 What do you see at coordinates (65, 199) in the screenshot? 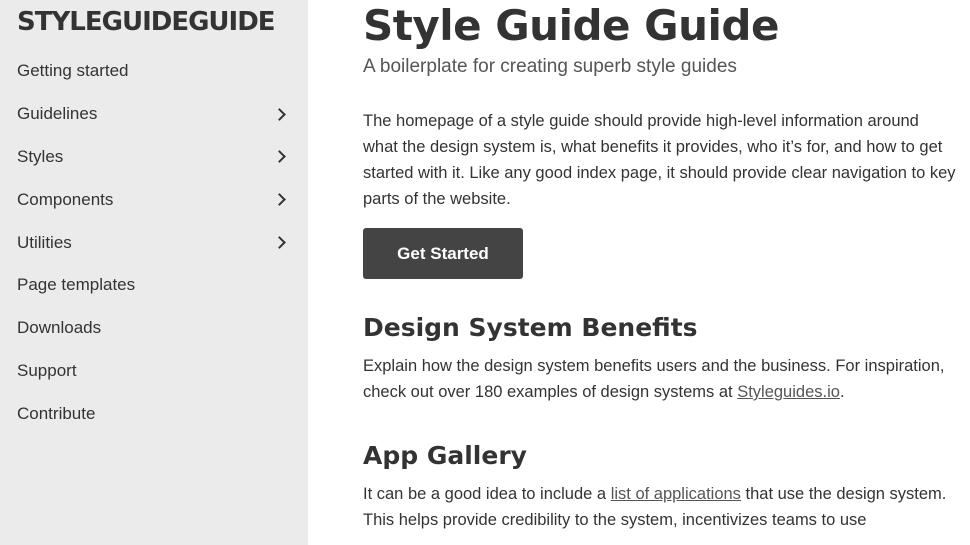
I see `sidebar-item-label: Components` at bounding box center [65, 199].